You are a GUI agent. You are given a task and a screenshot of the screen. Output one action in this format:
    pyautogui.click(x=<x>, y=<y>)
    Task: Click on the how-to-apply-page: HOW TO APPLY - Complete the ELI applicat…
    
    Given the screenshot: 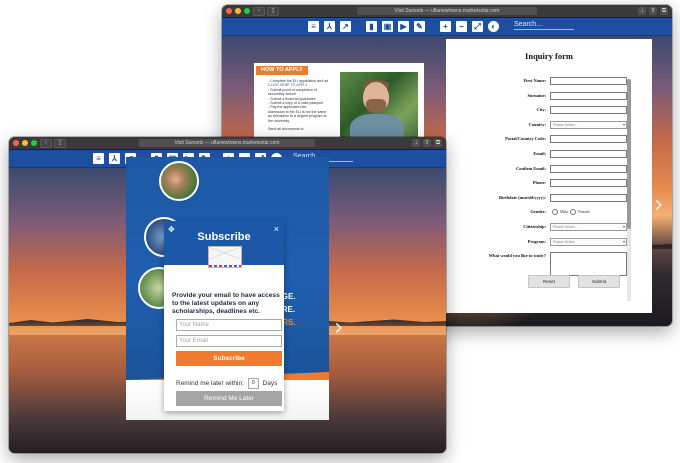 What is the action you would take?
    pyautogui.click(x=339, y=104)
    